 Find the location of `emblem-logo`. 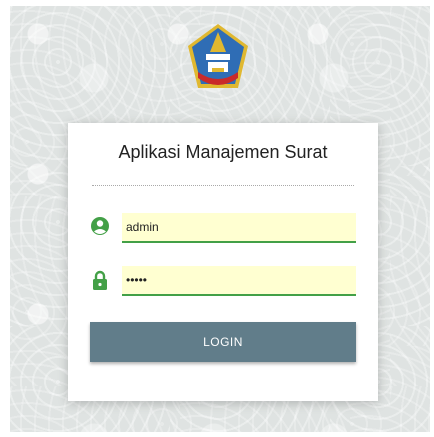

emblem-logo is located at coordinates (218, 56).